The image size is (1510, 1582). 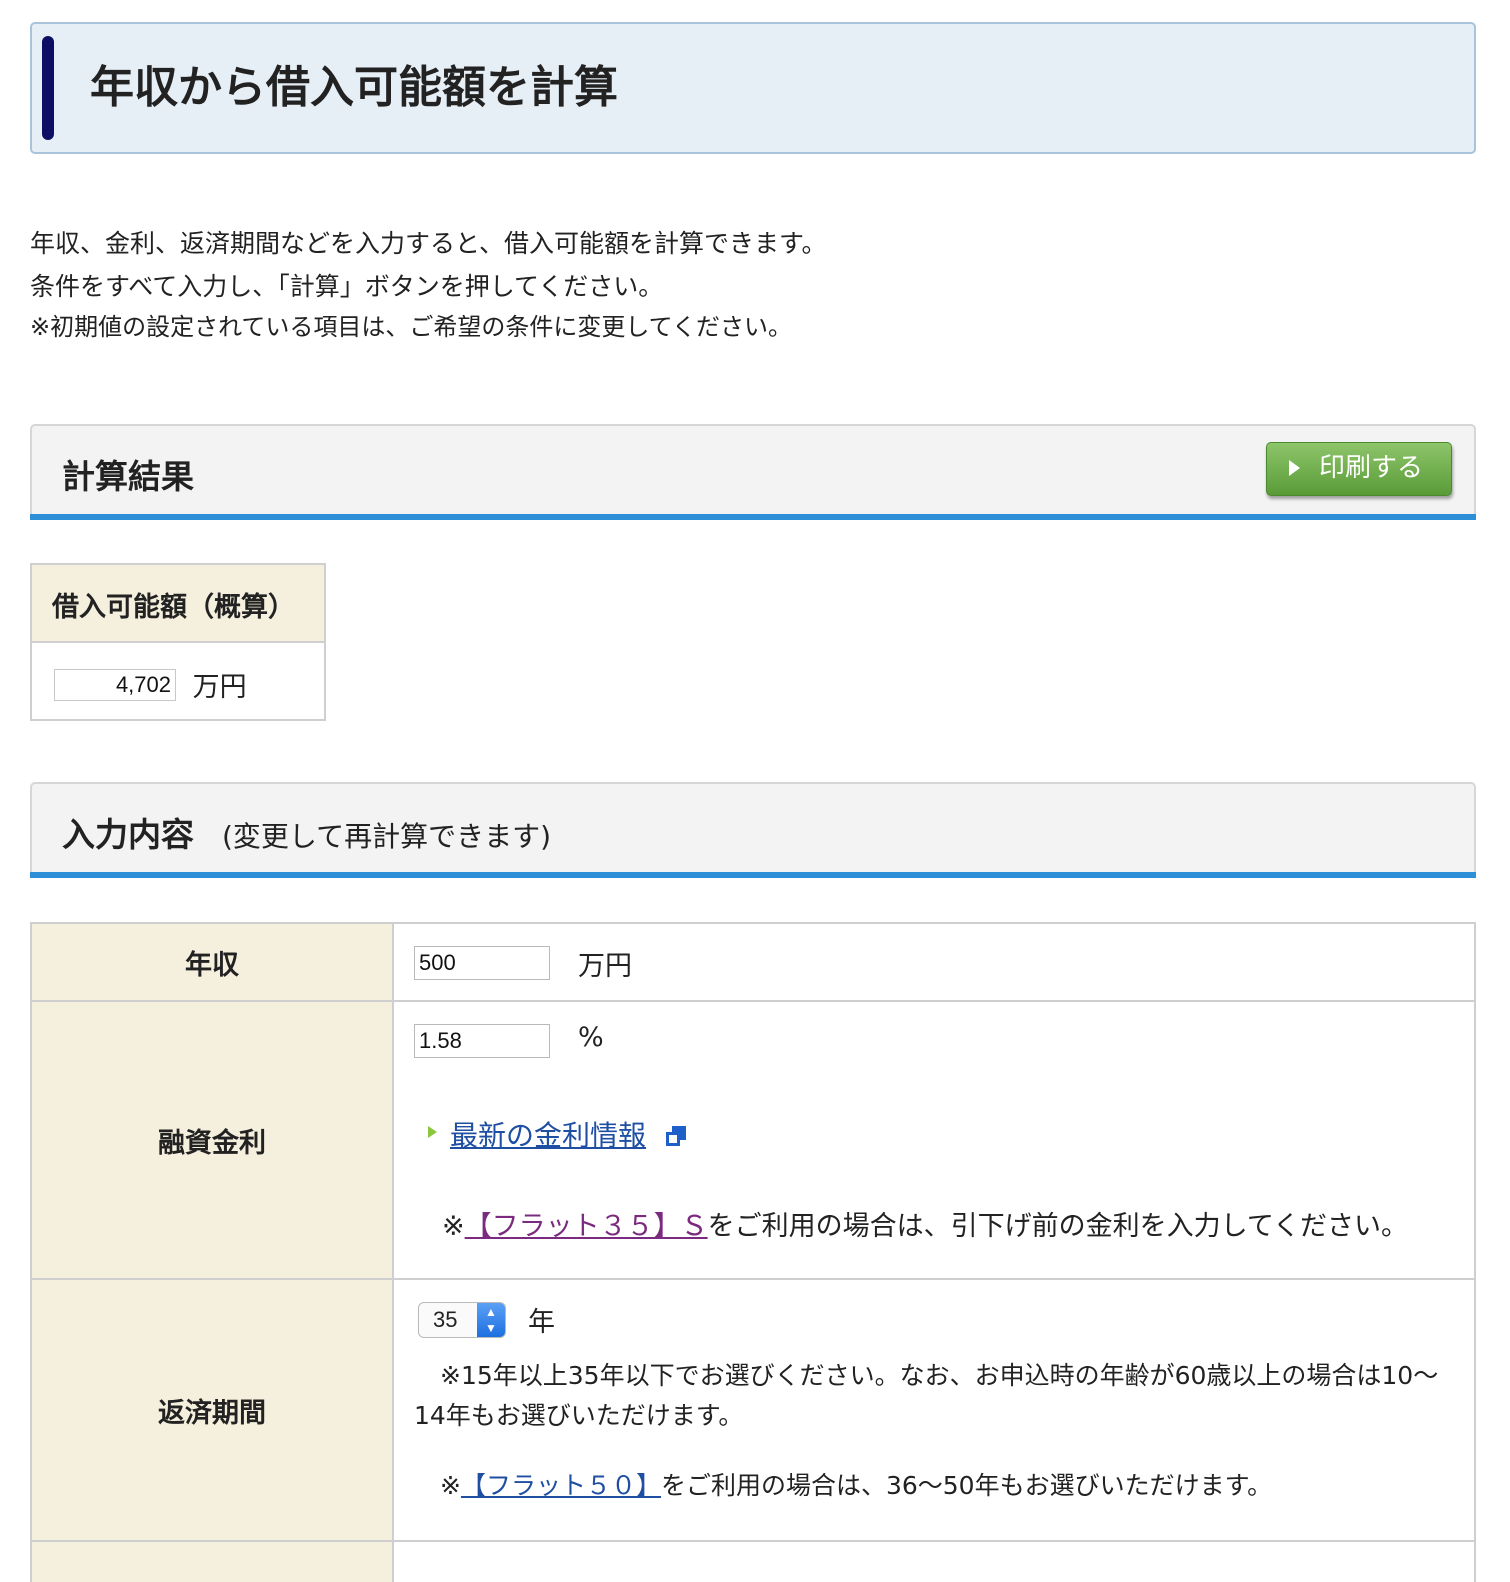 I want to click on rate-unit: %, so click(x=591, y=1037).